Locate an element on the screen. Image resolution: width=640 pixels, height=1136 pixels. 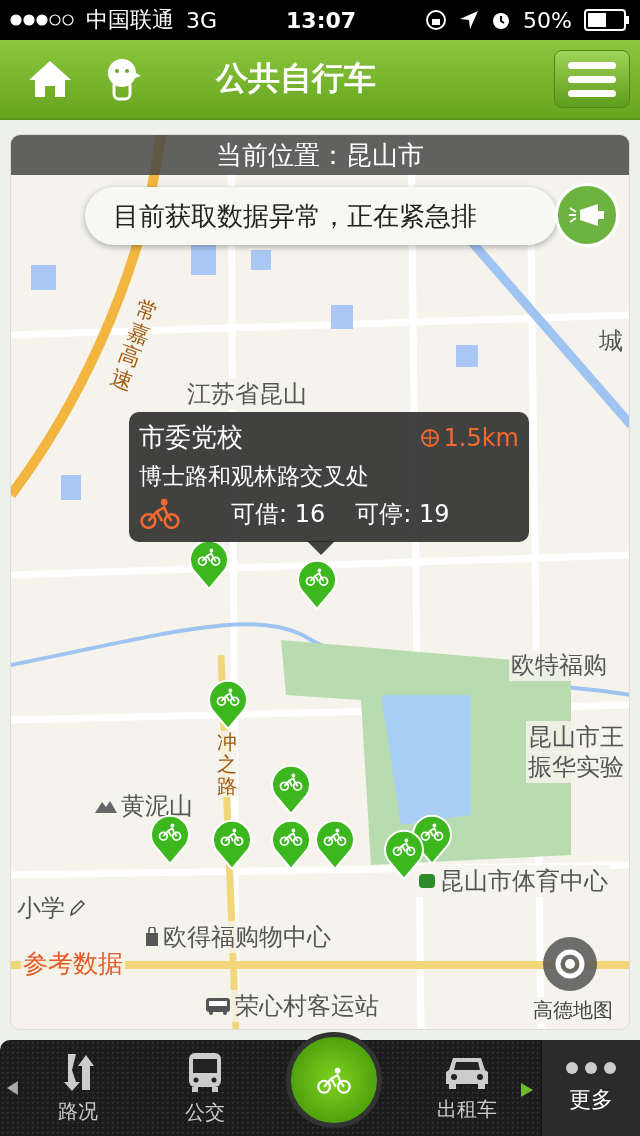
bikes-available: 可借: 16 is located at coordinates (278, 514).